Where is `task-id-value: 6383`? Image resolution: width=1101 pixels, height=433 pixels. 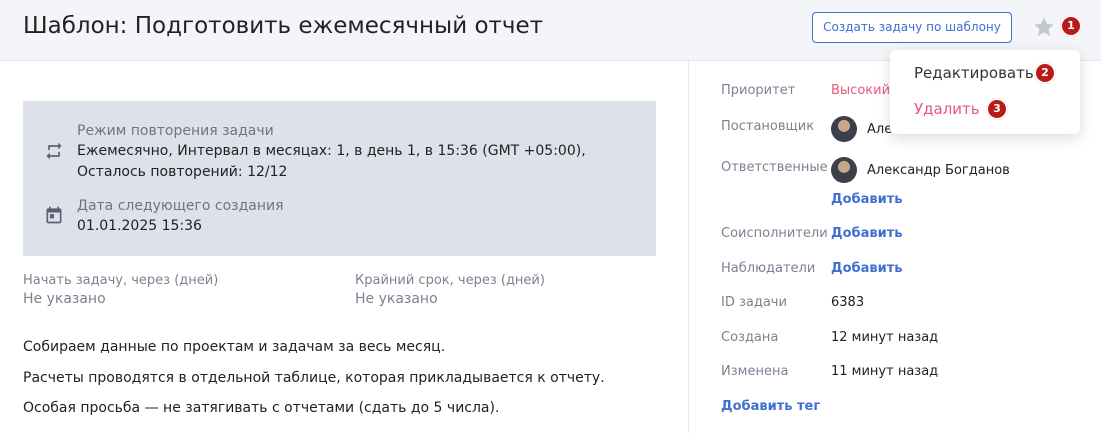 task-id-value: 6383 is located at coordinates (848, 302).